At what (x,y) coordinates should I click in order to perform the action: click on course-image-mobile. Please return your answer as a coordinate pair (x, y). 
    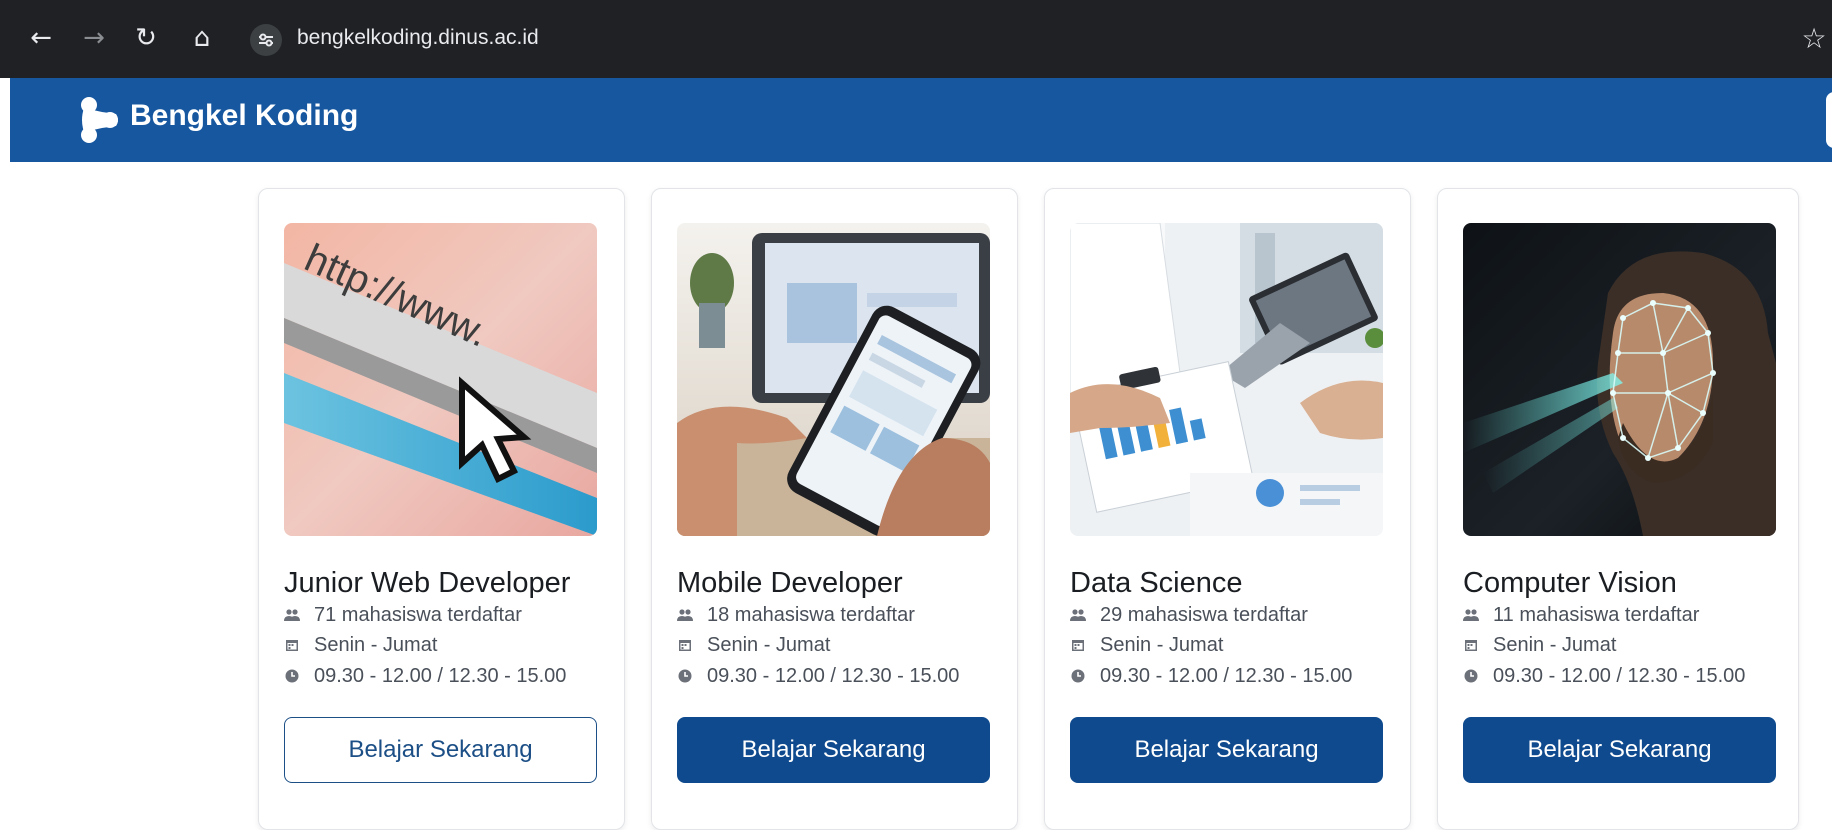
    Looking at the image, I should click on (833, 379).